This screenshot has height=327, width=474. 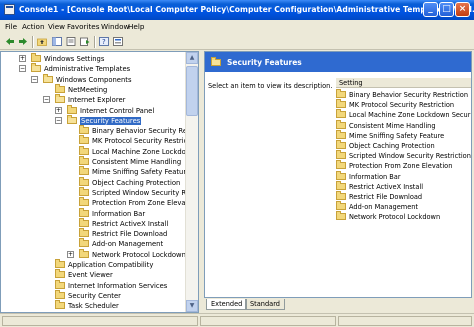 I want to click on back-arrow-icon, so click(x=10, y=41).